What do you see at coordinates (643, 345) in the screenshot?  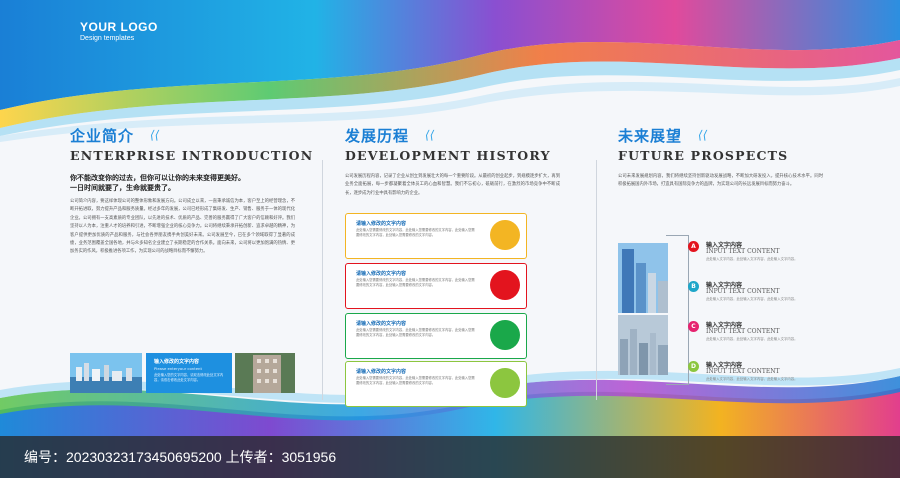 I see `city-skyline-photo` at bounding box center [643, 345].